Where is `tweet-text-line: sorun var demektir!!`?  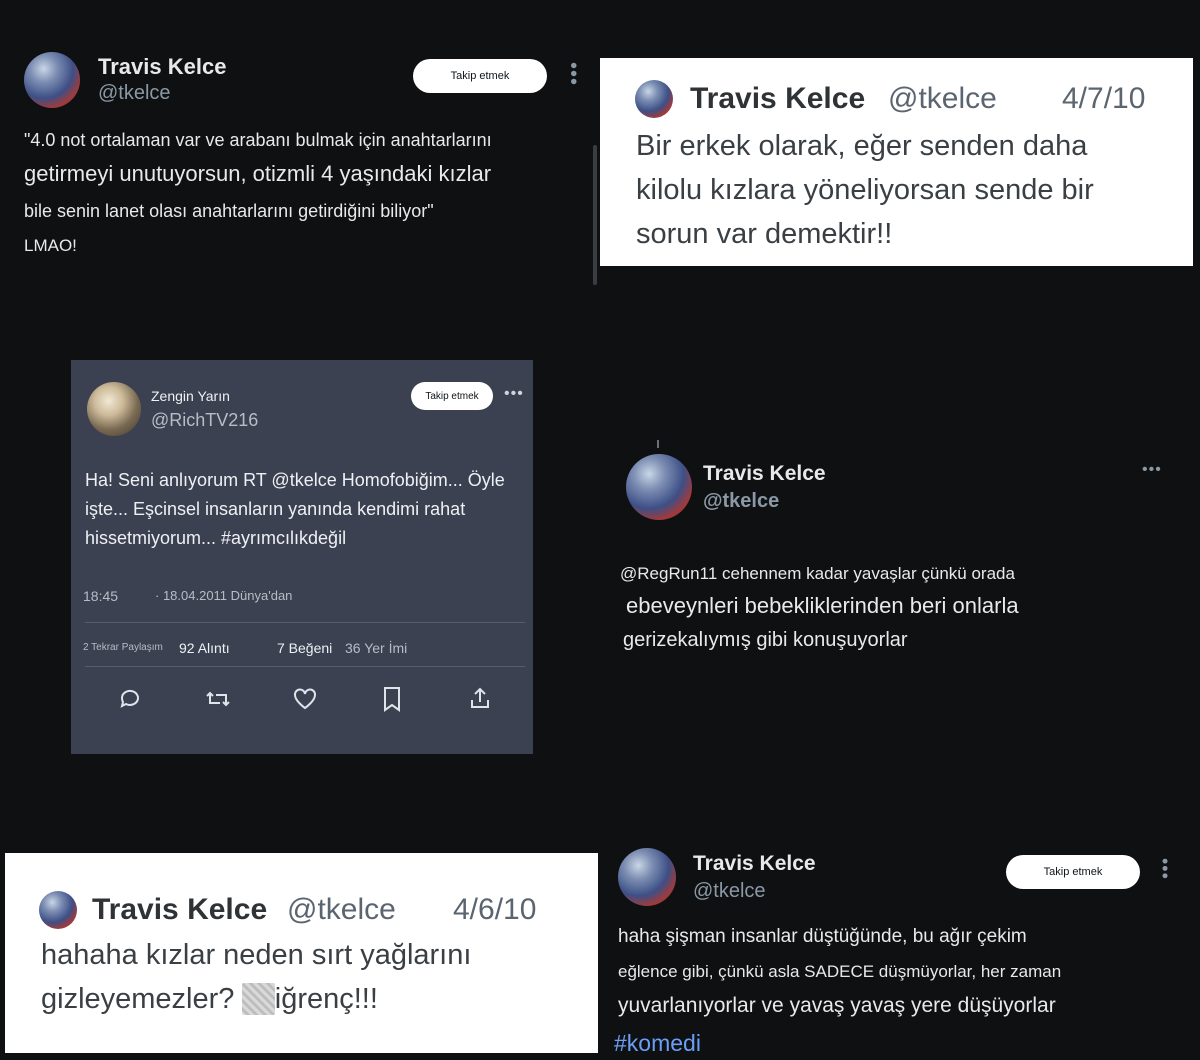 tweet-text-line: sorun var demektir!! is located at coordinates (764, 234).